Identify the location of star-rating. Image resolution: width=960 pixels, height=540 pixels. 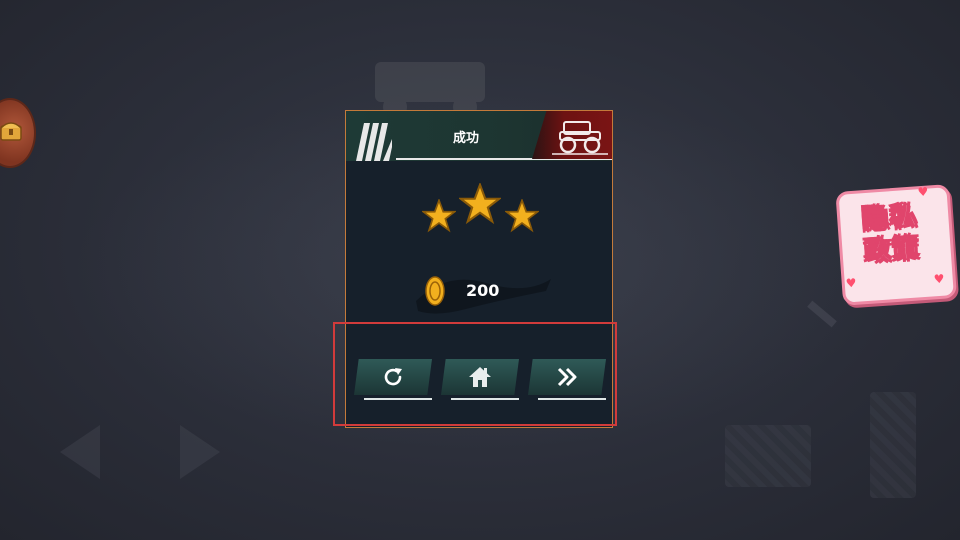
(479, 211).